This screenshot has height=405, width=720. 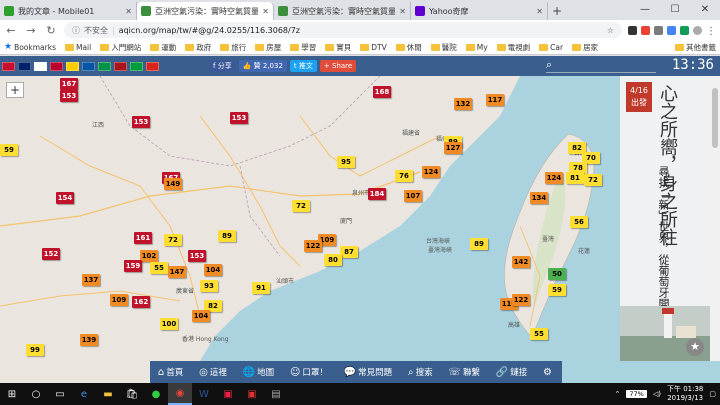 What do you see at coordinates (303, 66) in the screenshot?
I see `social-button: t 推文` at bounding box center [303, 66].